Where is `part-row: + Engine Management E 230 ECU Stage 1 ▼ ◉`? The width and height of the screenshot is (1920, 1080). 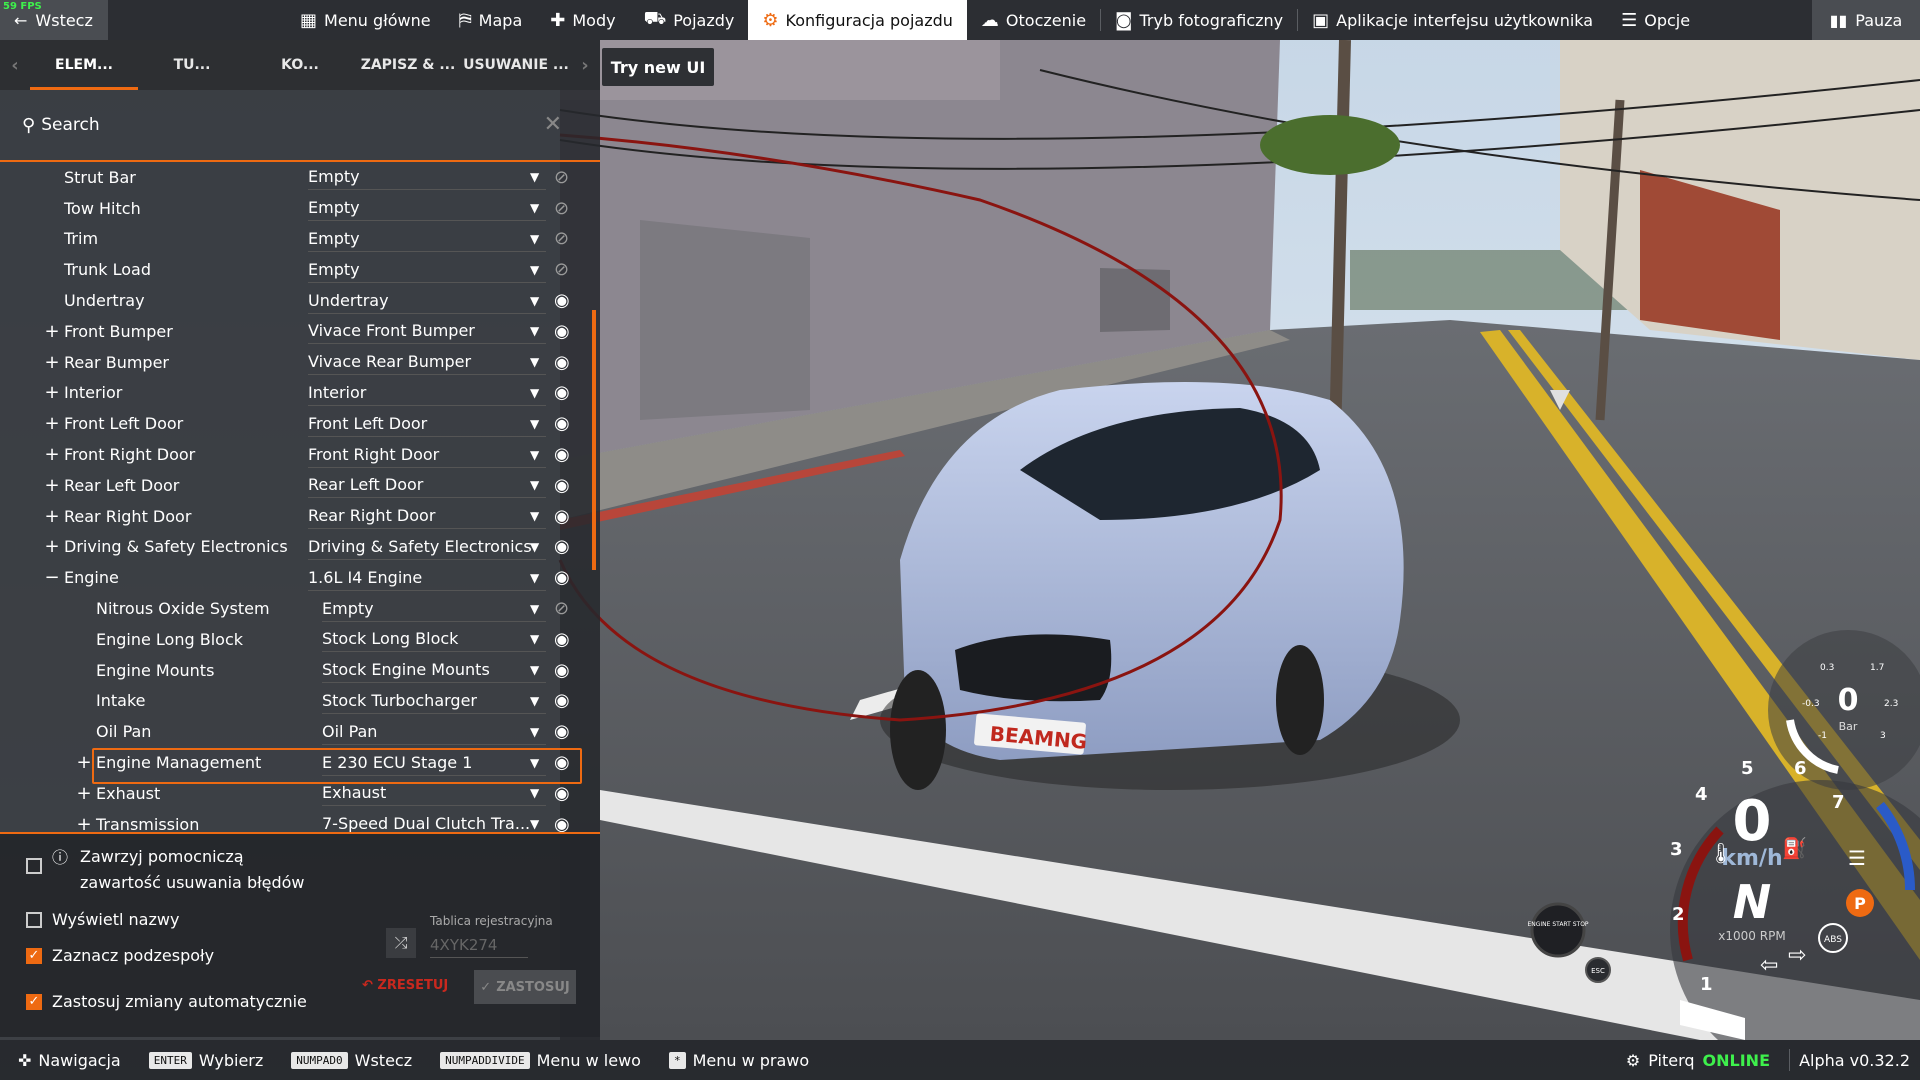
part-row: + Engine Management E 230 ECU Stage 1 ▼ ◉ is located at coordinates (300, 766).